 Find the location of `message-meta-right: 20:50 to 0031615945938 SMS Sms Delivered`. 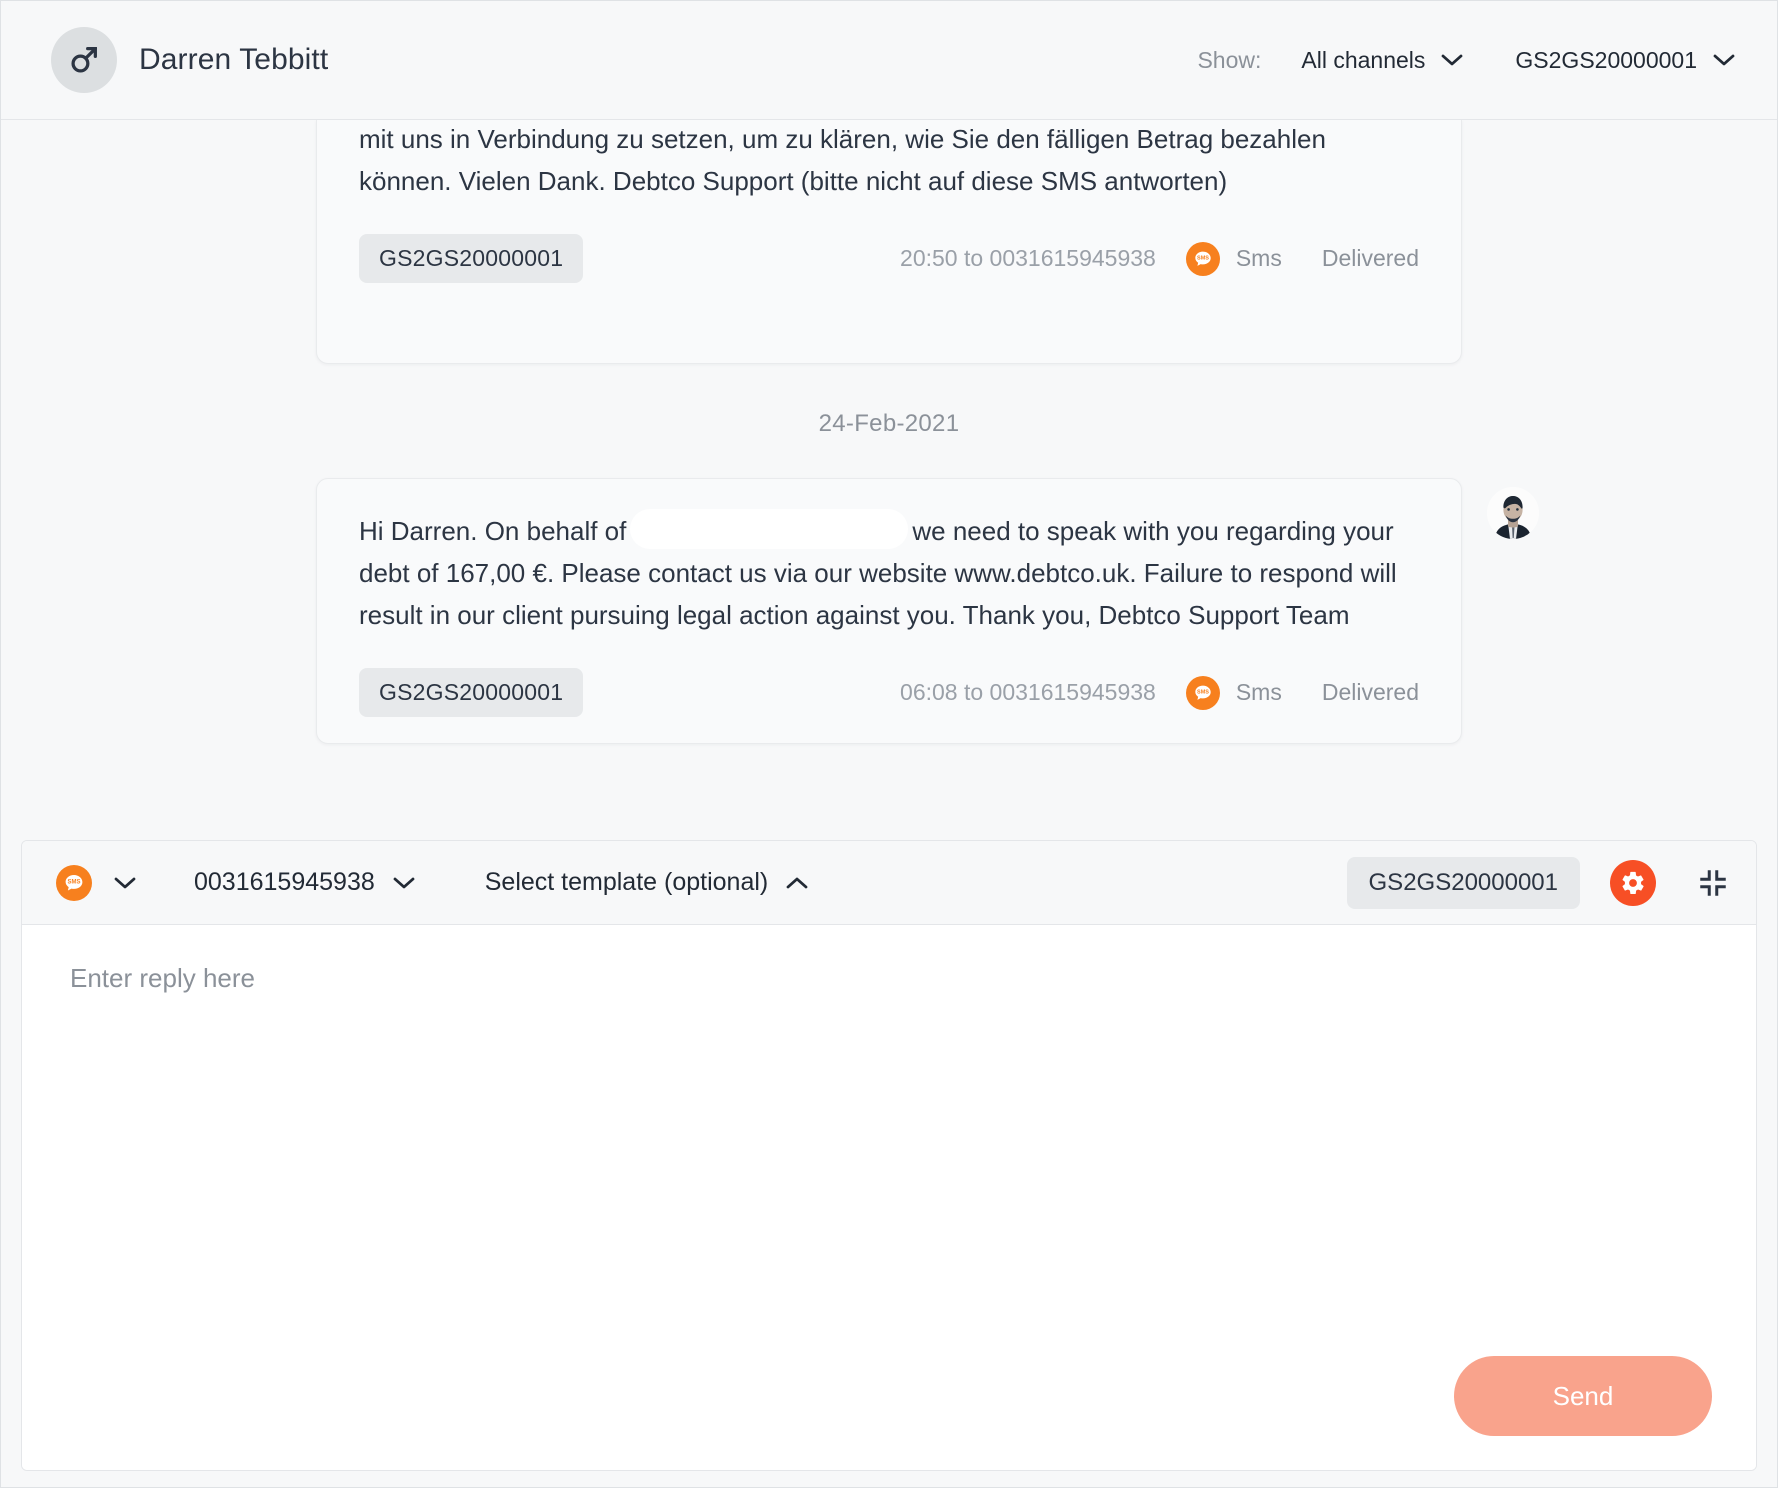

message-meta-right: 20:50 to 0031615945938 SMS Sms Delivered is located at coordinates (1159, 258).